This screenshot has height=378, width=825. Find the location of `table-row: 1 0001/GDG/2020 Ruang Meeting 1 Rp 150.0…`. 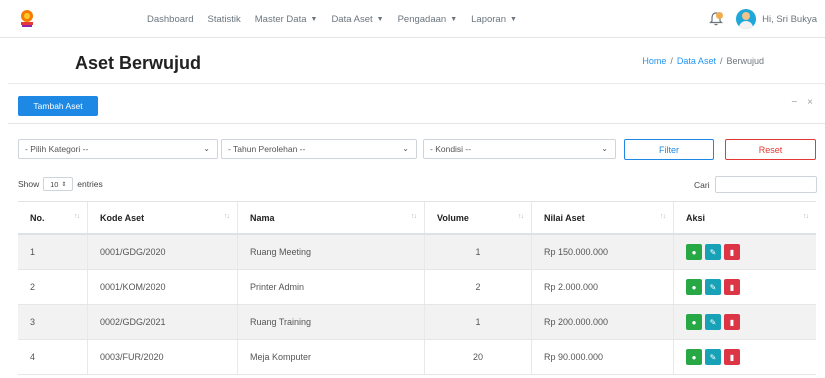

table-row: 1 0001/GDG/2020 Ruang Meeting 1 Rp 150.0… is located at coordinates (417, 252).